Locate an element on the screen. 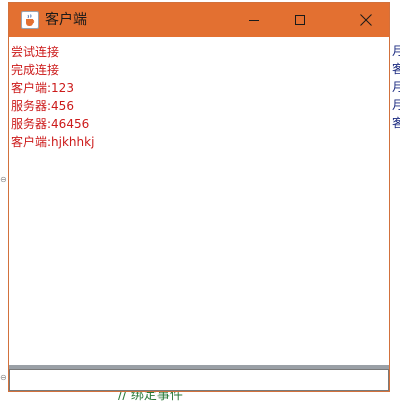 The image size is (400, 404). minimize-icon is located at coordinates (254, 20).